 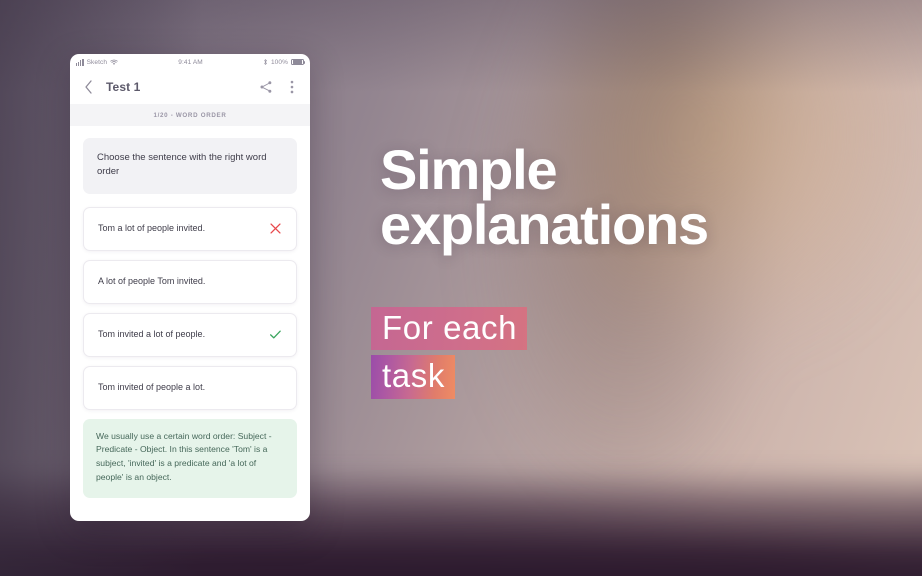 I want to click on option-label: Tom invited of people a lot., so click(x=152, y=386).